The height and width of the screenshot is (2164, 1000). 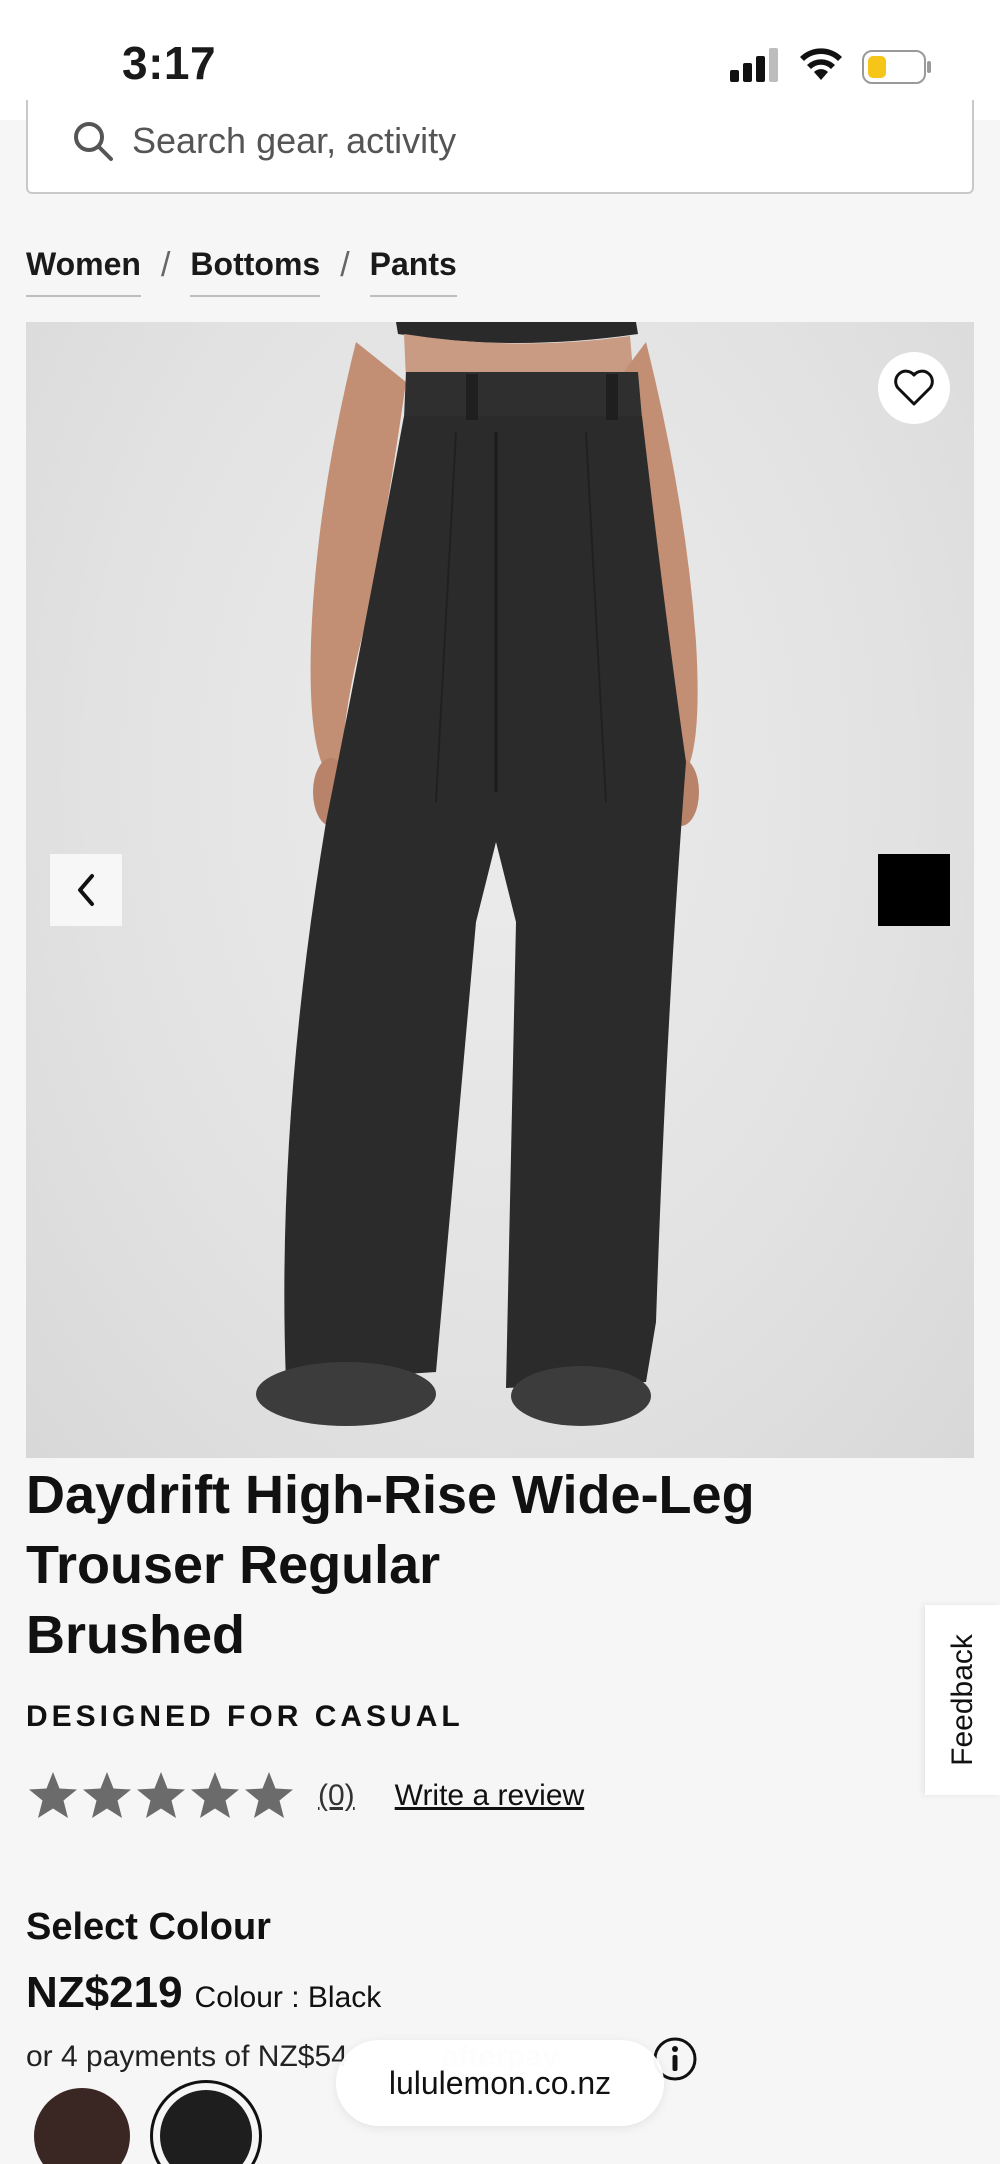 What do you see at coordinates (288, 1997) in the screenshot?
I see `colour-label: Colour : Black` at bounding box center [288, 1997].